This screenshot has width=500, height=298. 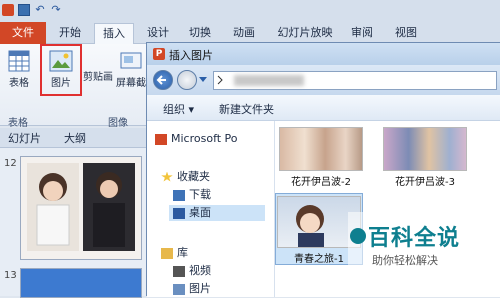 I want to click on tab-home: 开始, so click(x=70, y=33).